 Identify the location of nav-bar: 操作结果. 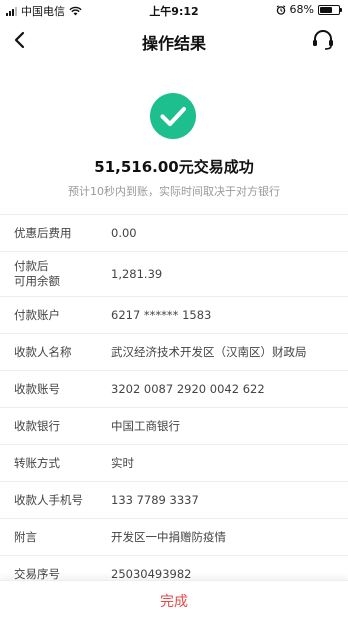
(174, 40).